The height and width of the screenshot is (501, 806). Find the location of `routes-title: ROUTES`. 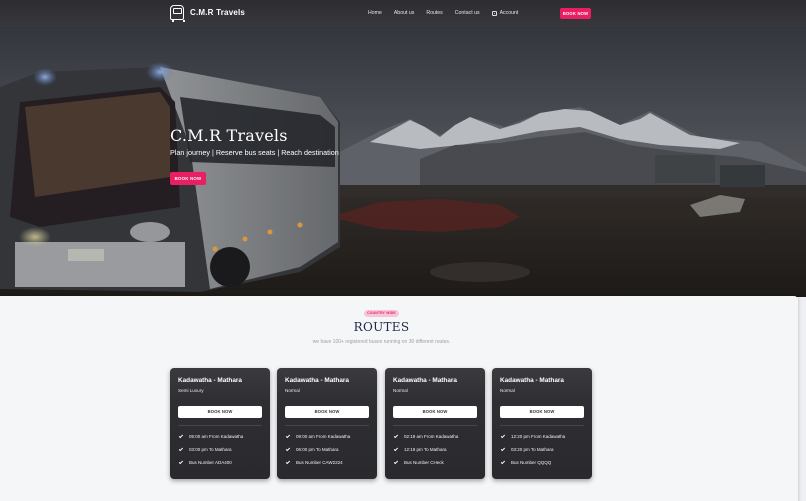

routes-title: ROUTES is located at coordinates (381, 327).